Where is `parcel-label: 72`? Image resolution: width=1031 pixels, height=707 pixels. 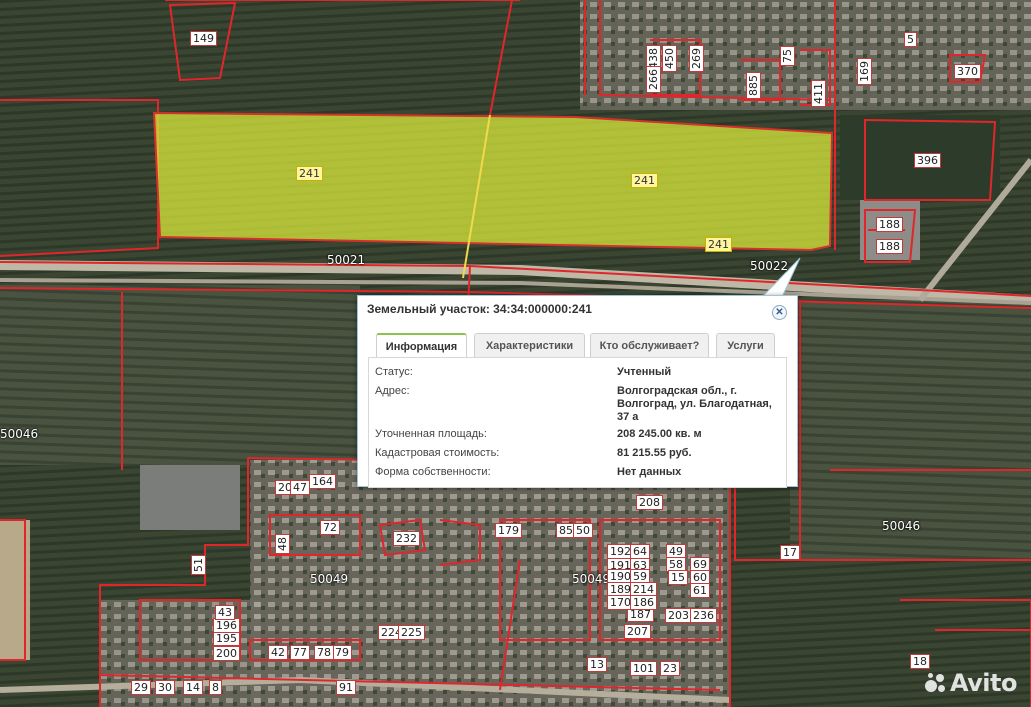
parcel-label: 72 is located at coordinates (330, 527).